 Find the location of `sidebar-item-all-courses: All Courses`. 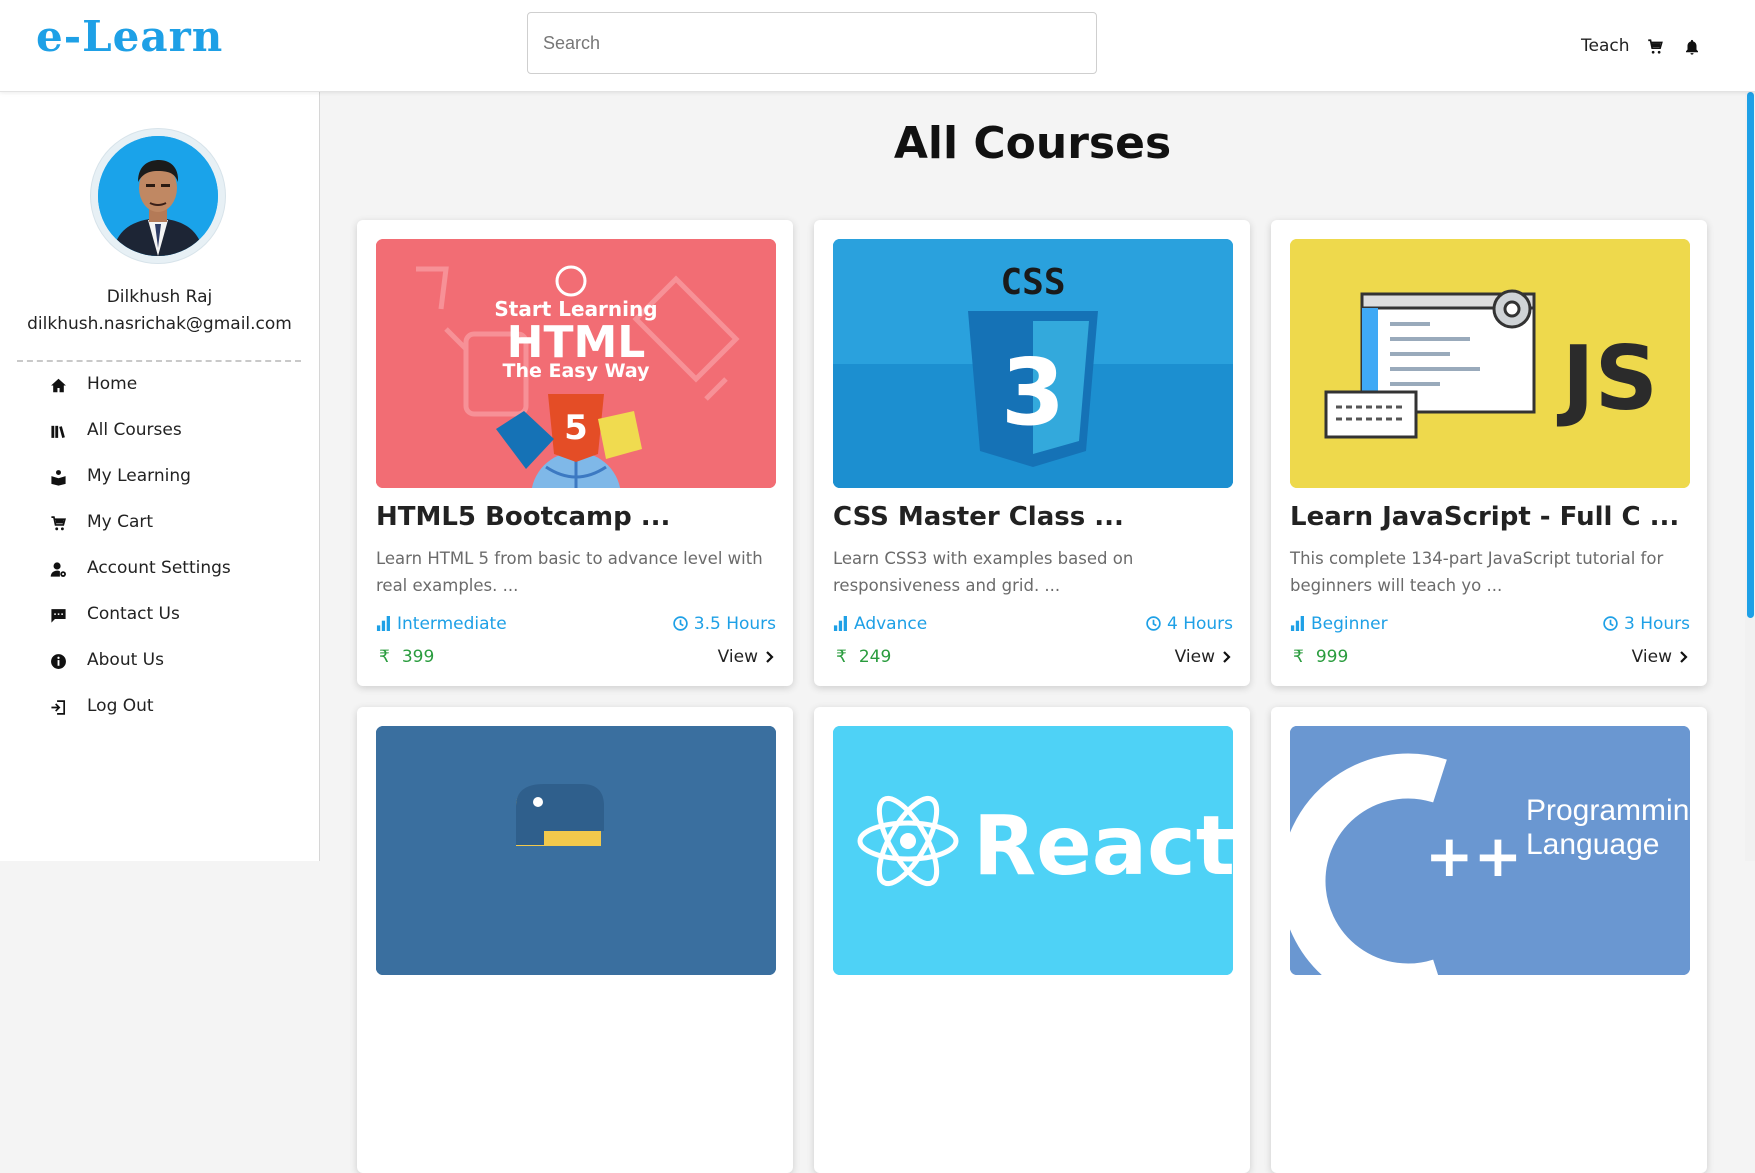

sidebar-item-all-courses: All Courses is located at coordinates (159, 431).